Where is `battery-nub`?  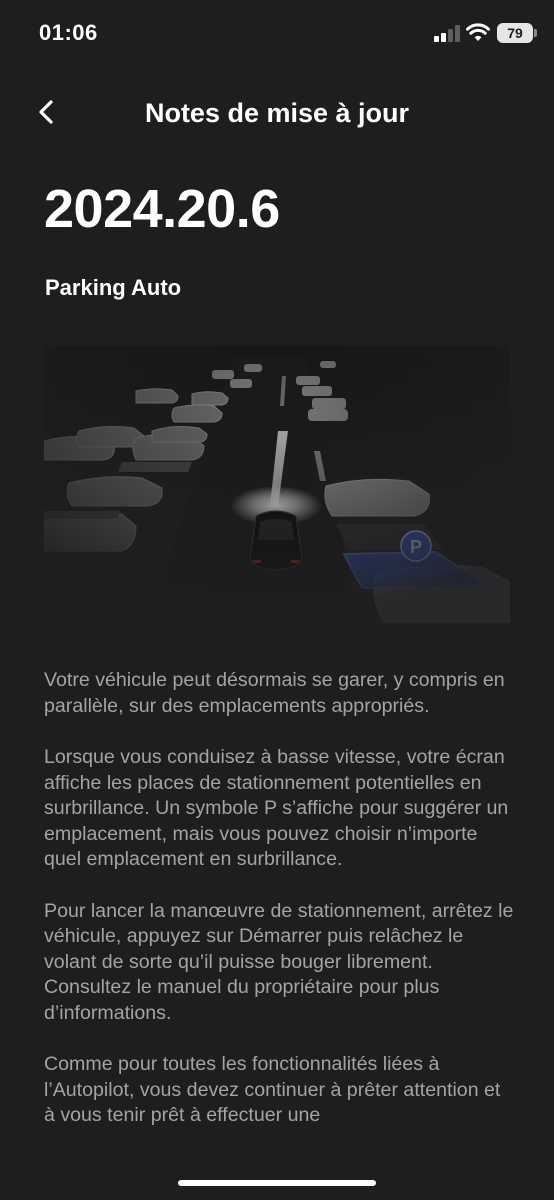 battery-nub is located at coordinates (535, 33).